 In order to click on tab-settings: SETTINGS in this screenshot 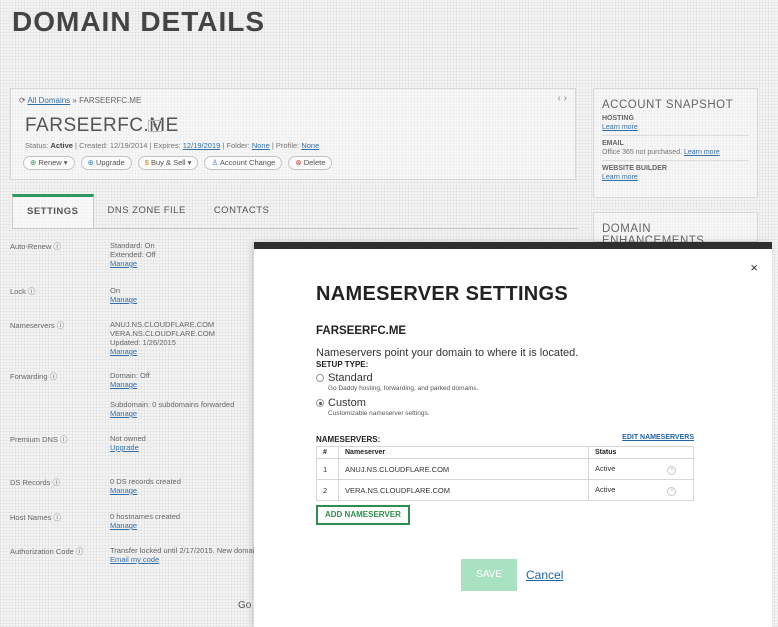, I will do `click(53, 211)`.